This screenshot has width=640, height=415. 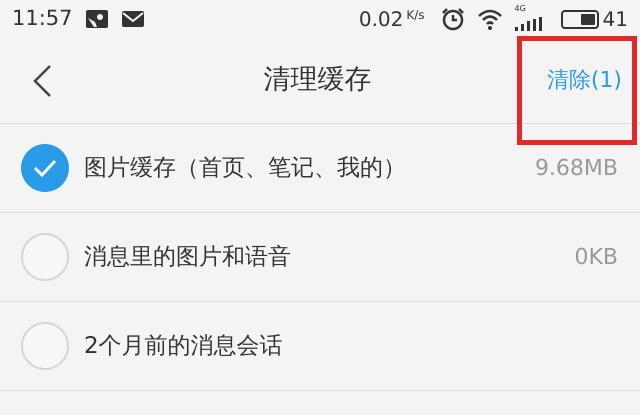 What do you see at coordinates (381, 19) in the screenshot?
I see `network-speed: 0.02` at bounding box center [381, 19].